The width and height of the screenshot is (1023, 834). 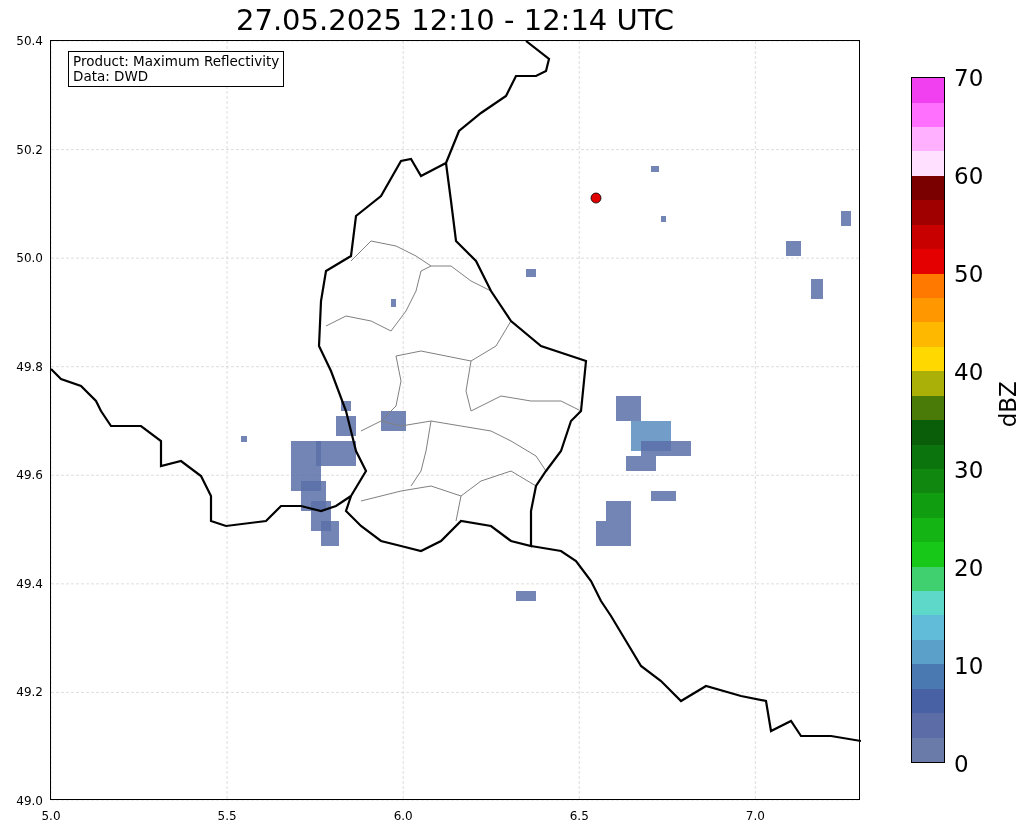 I want to click on y-tick-label: 49.4, so click(x=29, y=584).